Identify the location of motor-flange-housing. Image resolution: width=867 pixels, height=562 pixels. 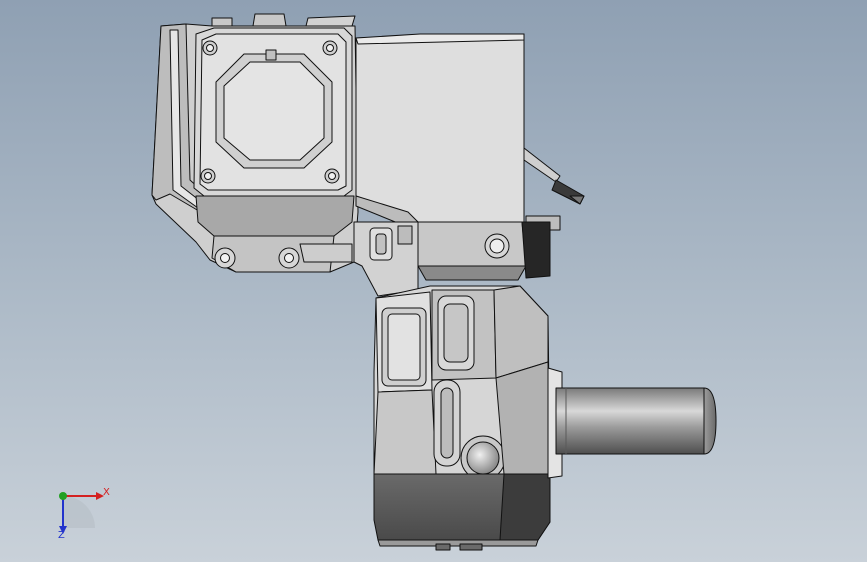
(255, 143).